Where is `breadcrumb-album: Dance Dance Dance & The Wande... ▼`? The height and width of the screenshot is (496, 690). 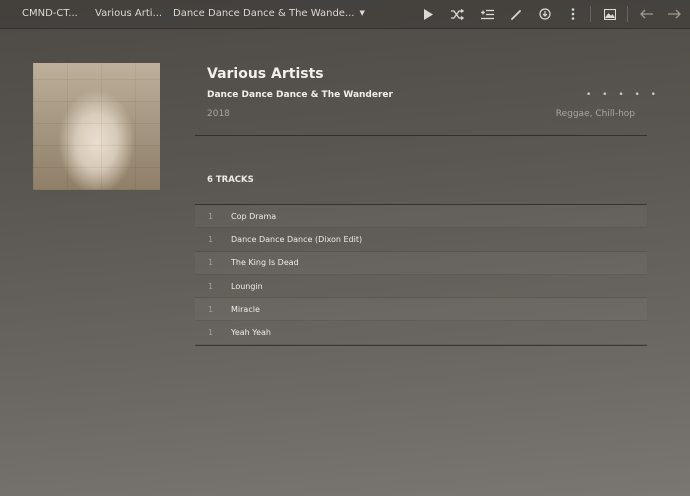
breadcrumb-album: Dance Dance Dance & The Wande... ▼ is located at coordinates (269, 13).